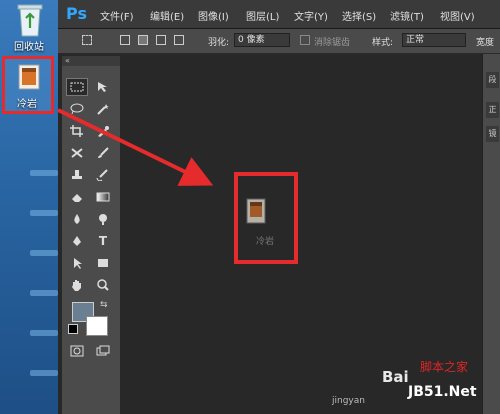 The height and width of the screenshot is (414, 500). What do you see at coordinates (77, 131) in the screenshot?
I see `crop-tool-icon` at bounding box center [77, 131].